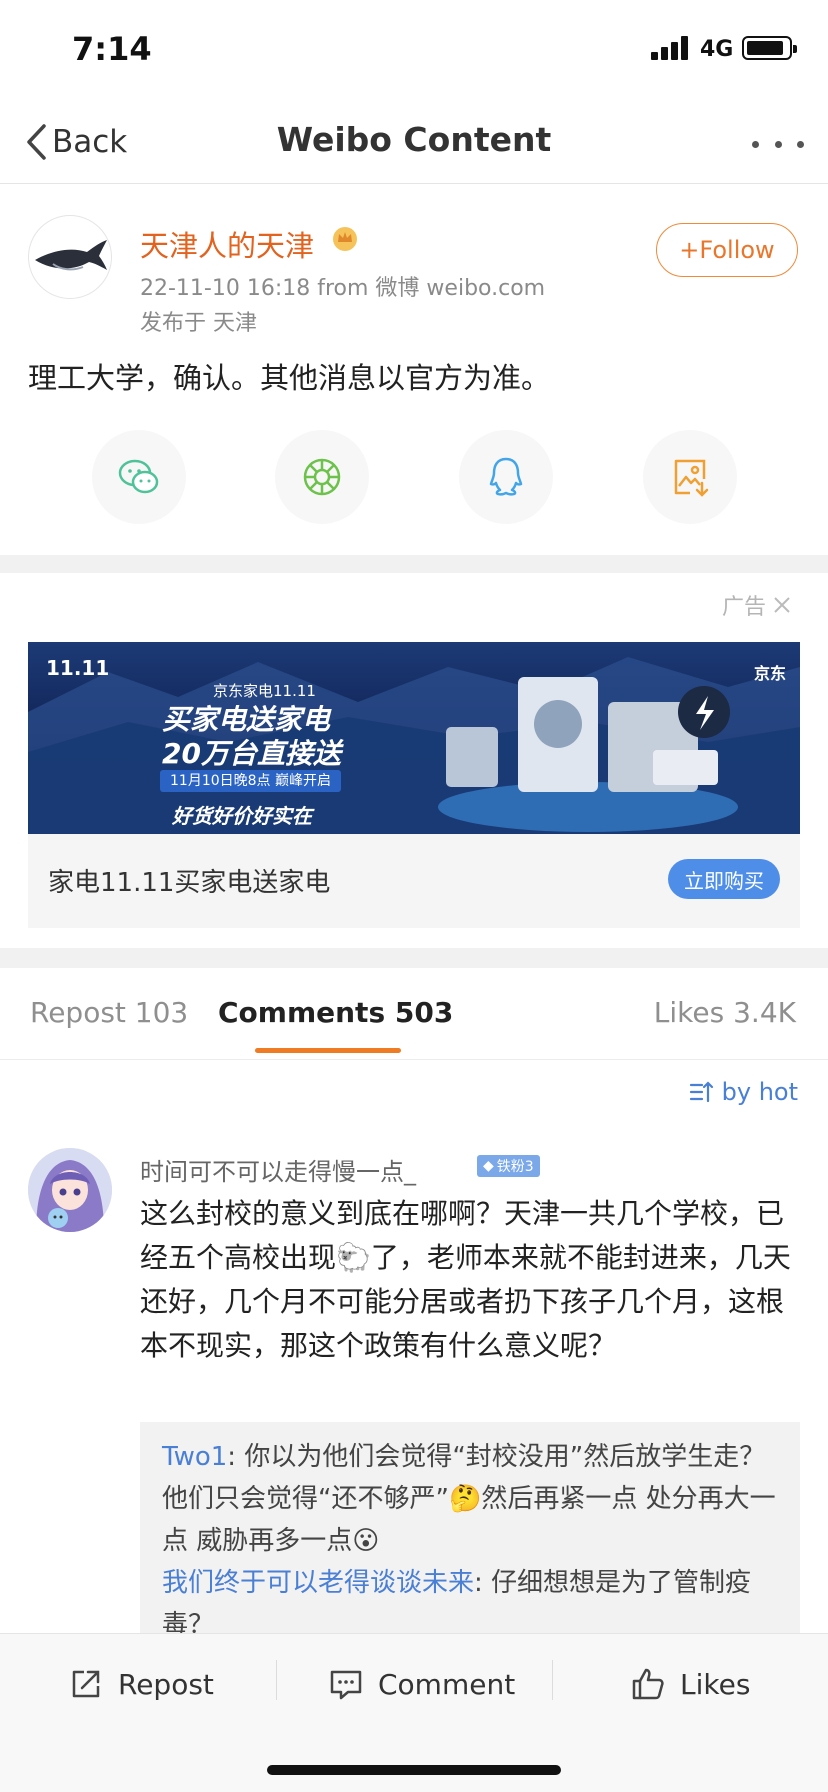 Image resolution: width=828 pixels, height=1792 pixels. I want to click on share-qq-button, so click(506, 477).